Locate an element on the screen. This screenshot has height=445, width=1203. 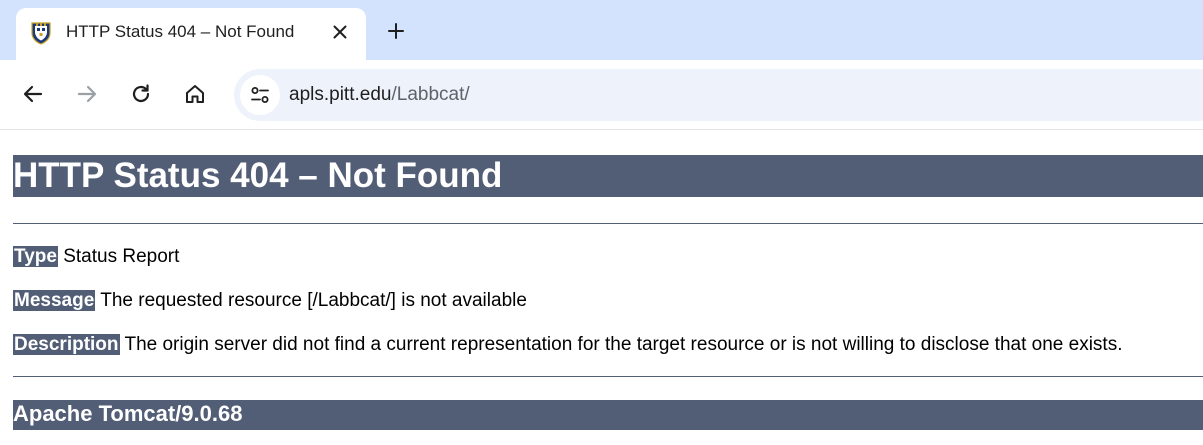
page-title: HTTP Status 404 – Not Found is located at coordinates (608, 176).